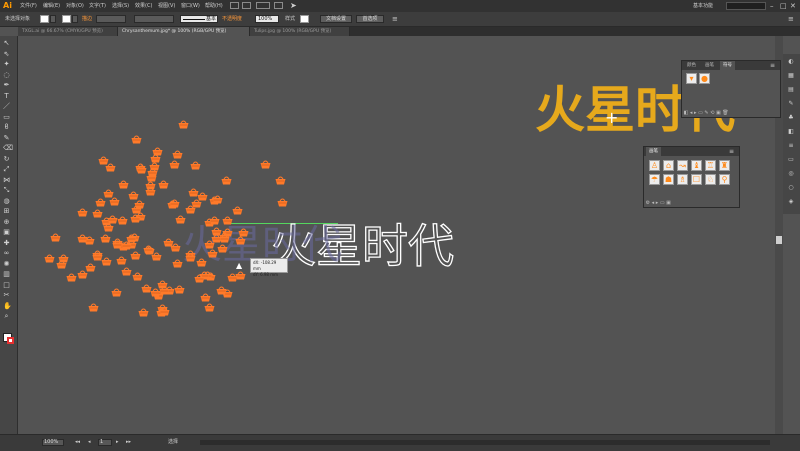 The width and height of the screenshot is (800, 451). I want to click on hud-dy: dY: 6.98 mm, so click(266, 274).